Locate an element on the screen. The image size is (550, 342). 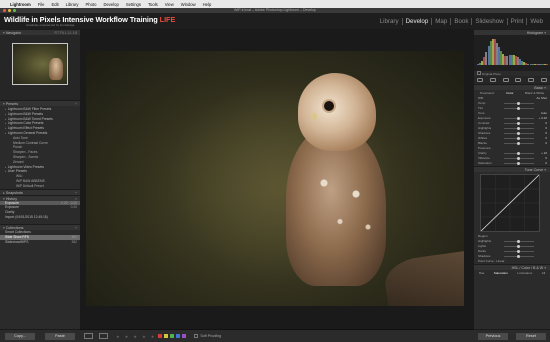
brand-subtitle: creatively empowered by knowledge is located at coordinates (50, 25).